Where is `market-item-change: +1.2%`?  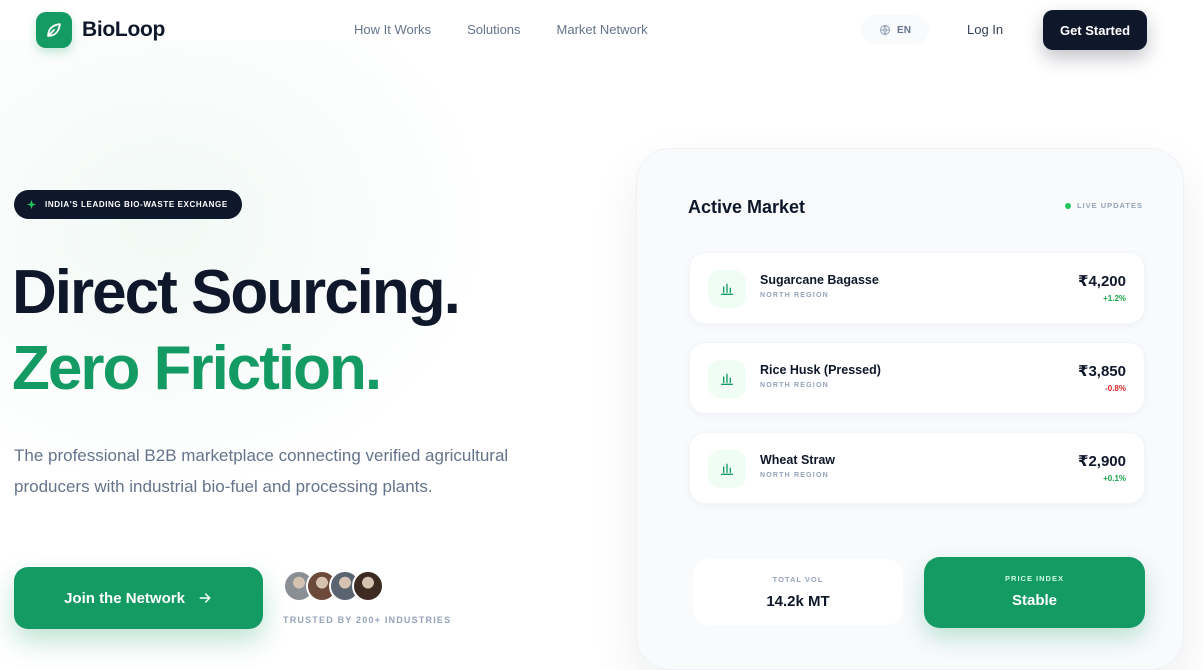 market-item-change: +1.2% is located at coordinates (1114, 298).